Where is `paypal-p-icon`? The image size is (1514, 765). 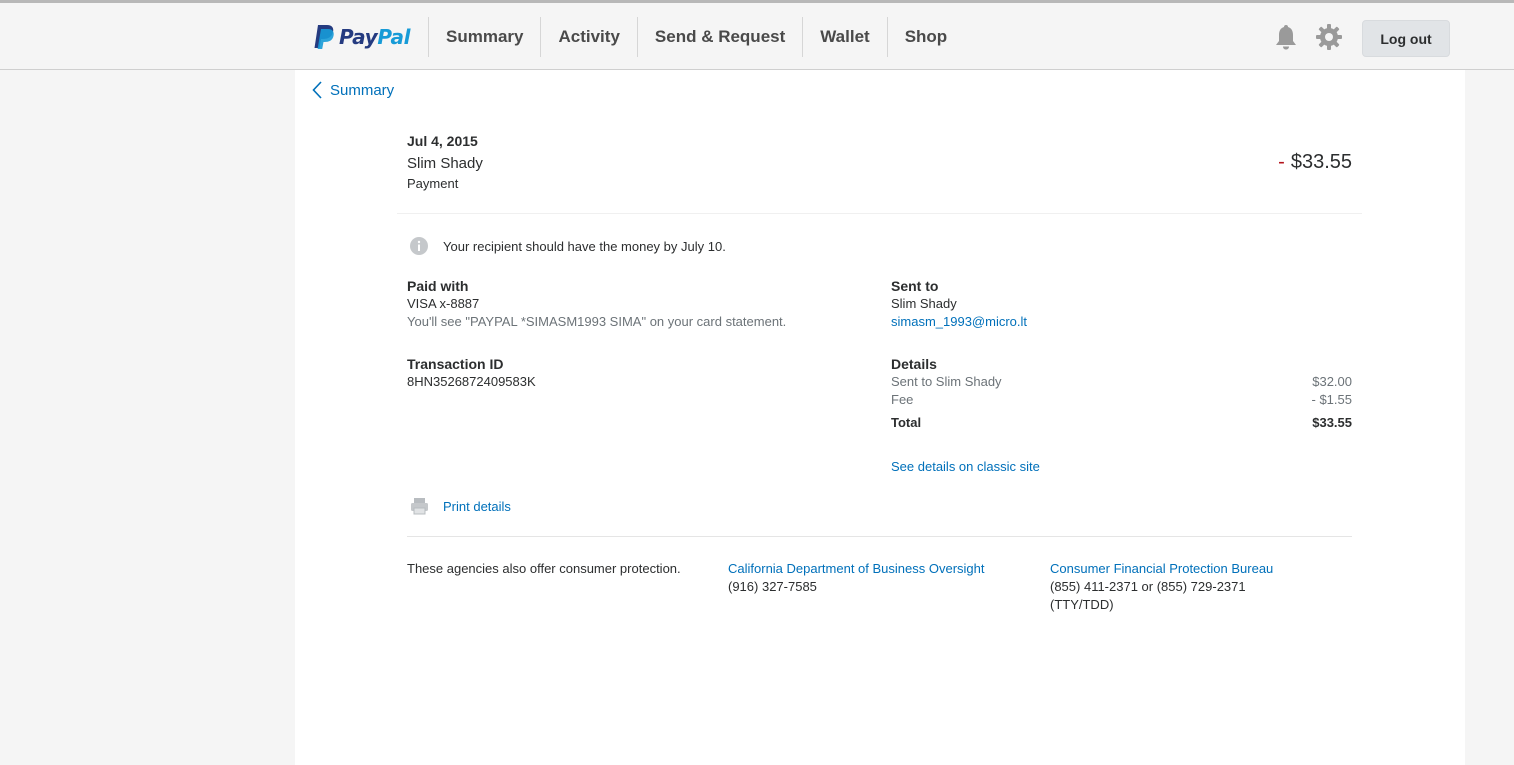 paypal-p-icon is located at coordinates (324, 37).